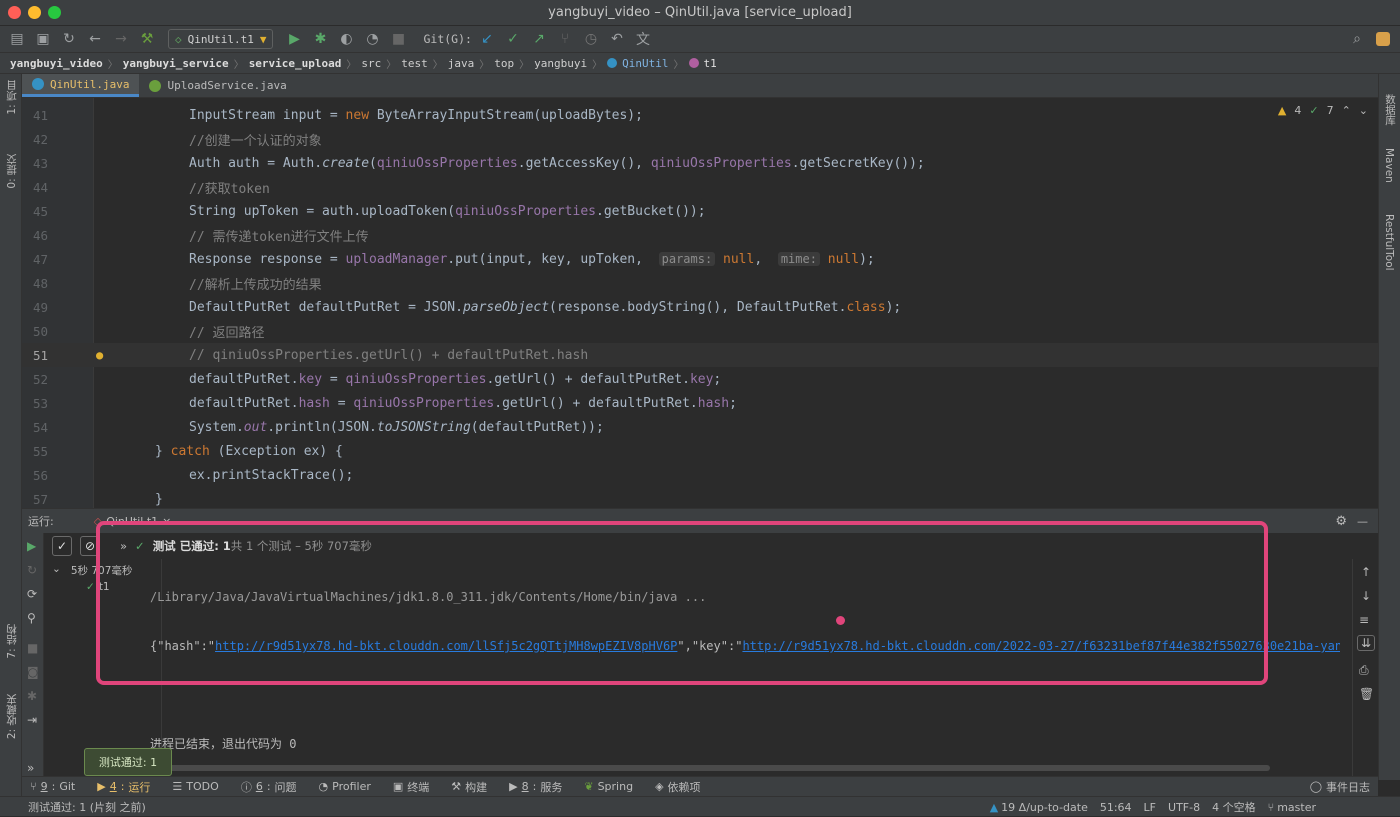 The height and width of the screenshot is (817, 1400). What do you see at coordinates (1366, 643) in the screenshot?
I see `scroll-to-end-icon: ⇊` at bounding box center [1366, 643].